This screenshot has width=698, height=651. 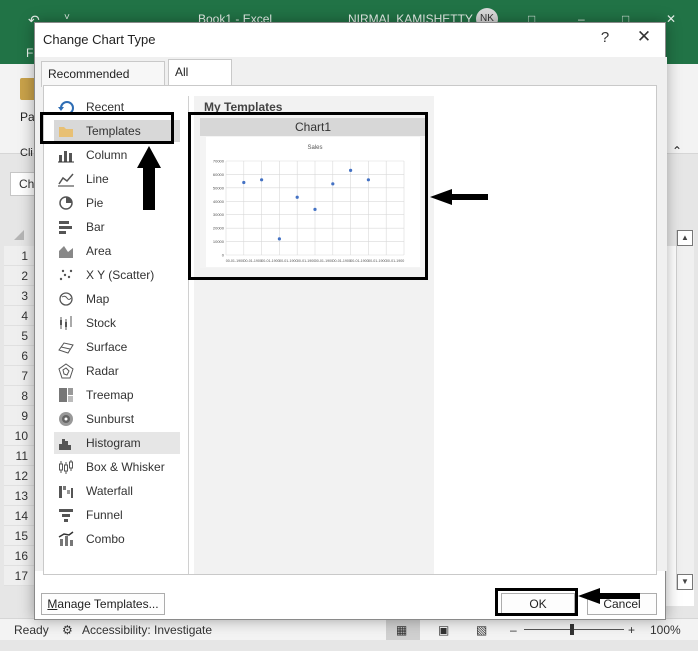 What do you see at coordinates (149, 178) in the screenshot?
I see `arrow-up-to-templates-icon` at bounding box center [149, 178].